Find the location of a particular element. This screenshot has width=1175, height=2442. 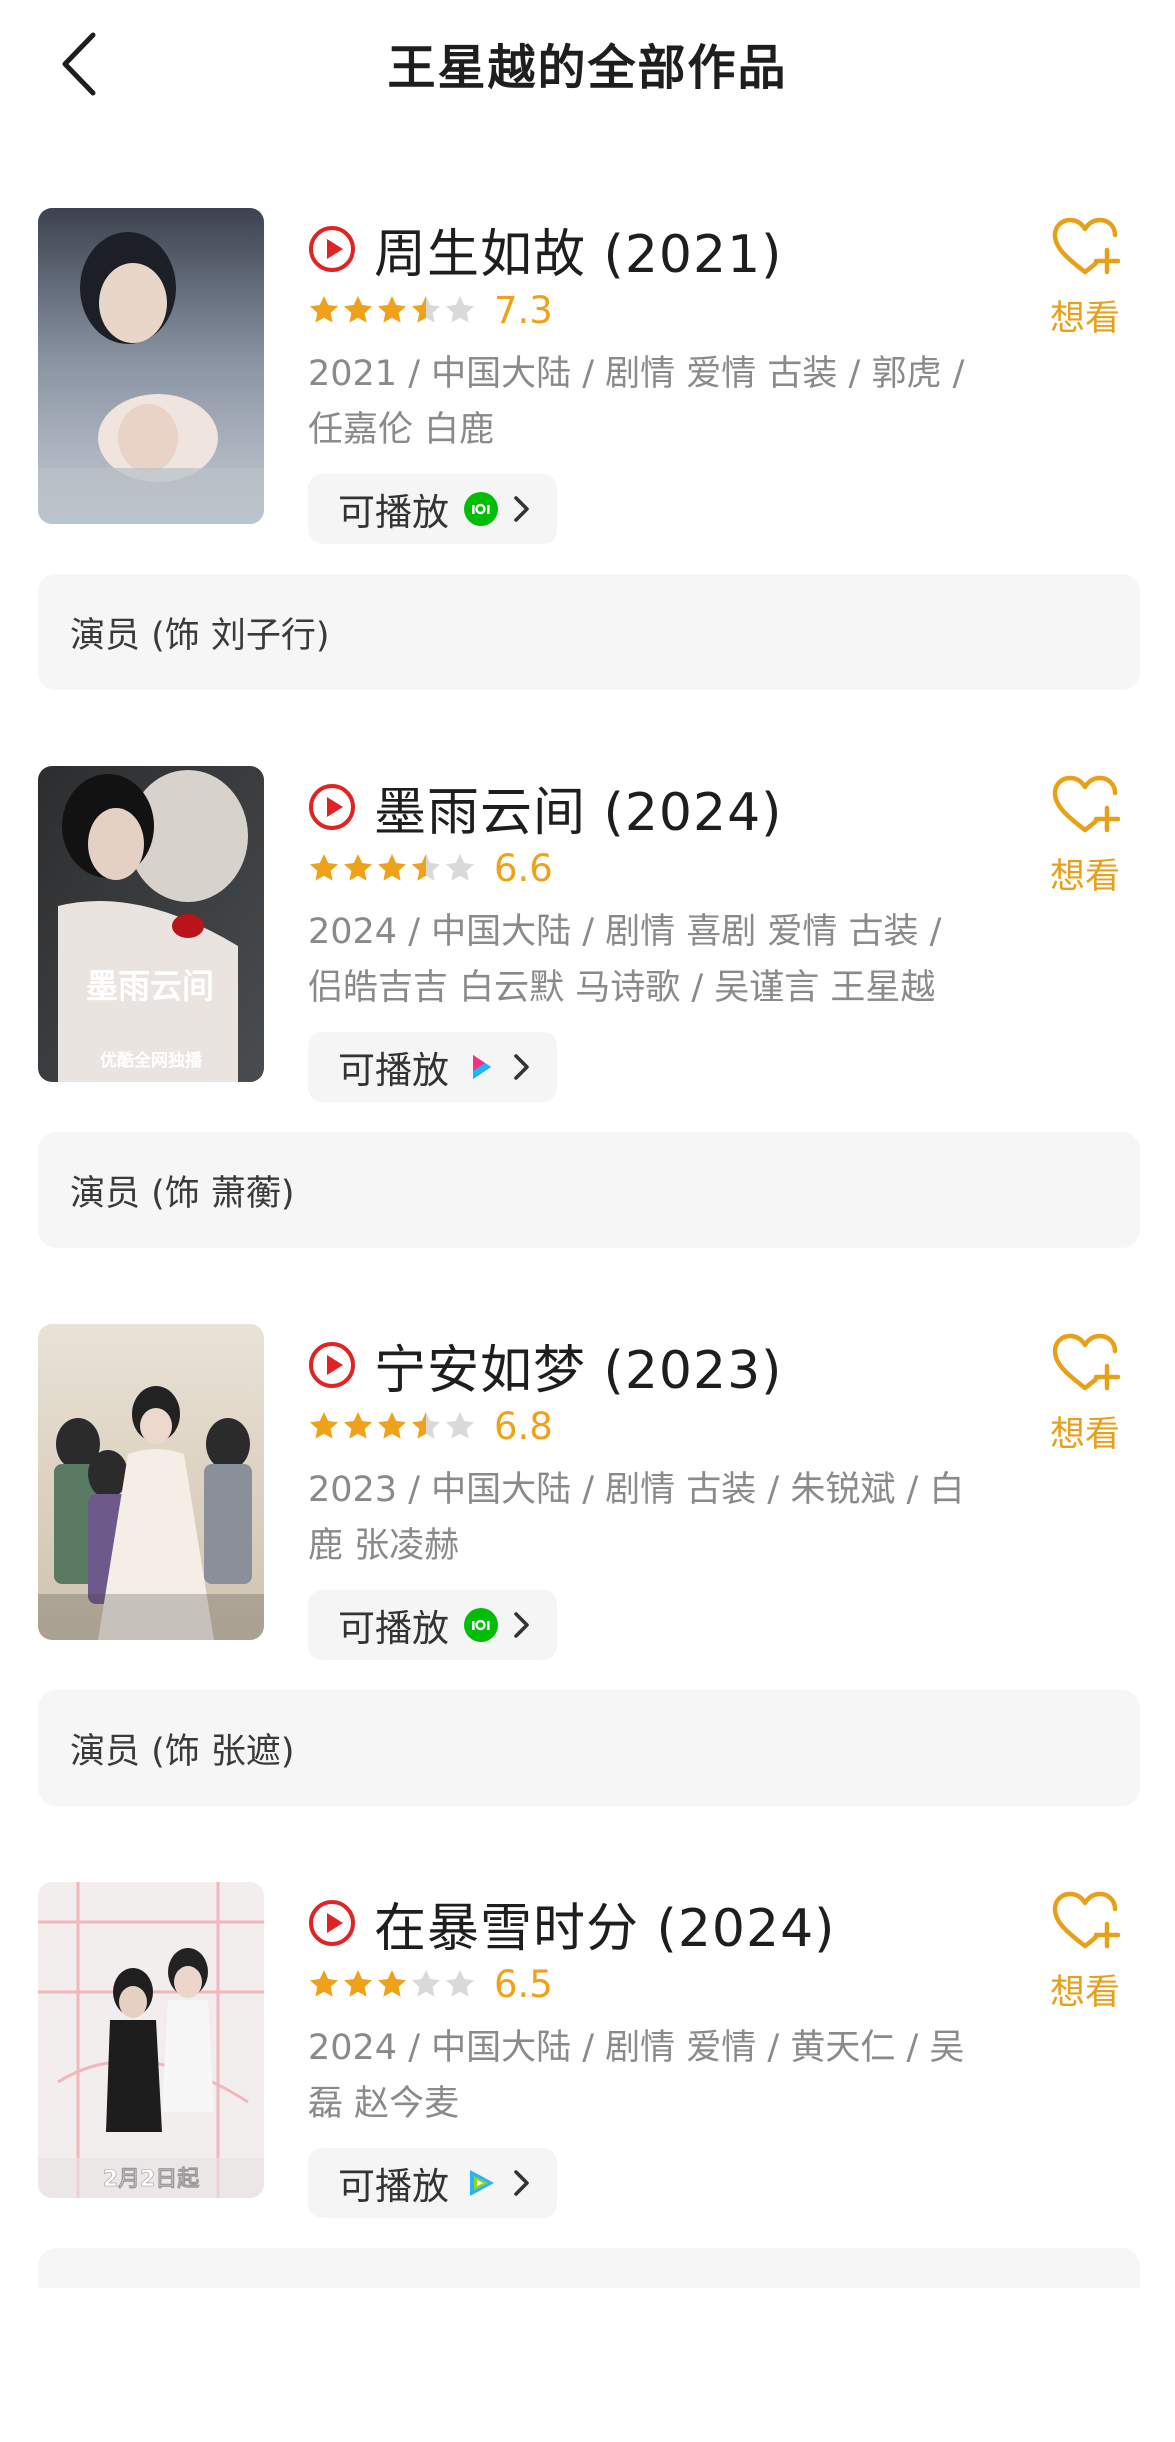

title-row: 周生如故 (2021) is located at coordinates (545, 249).